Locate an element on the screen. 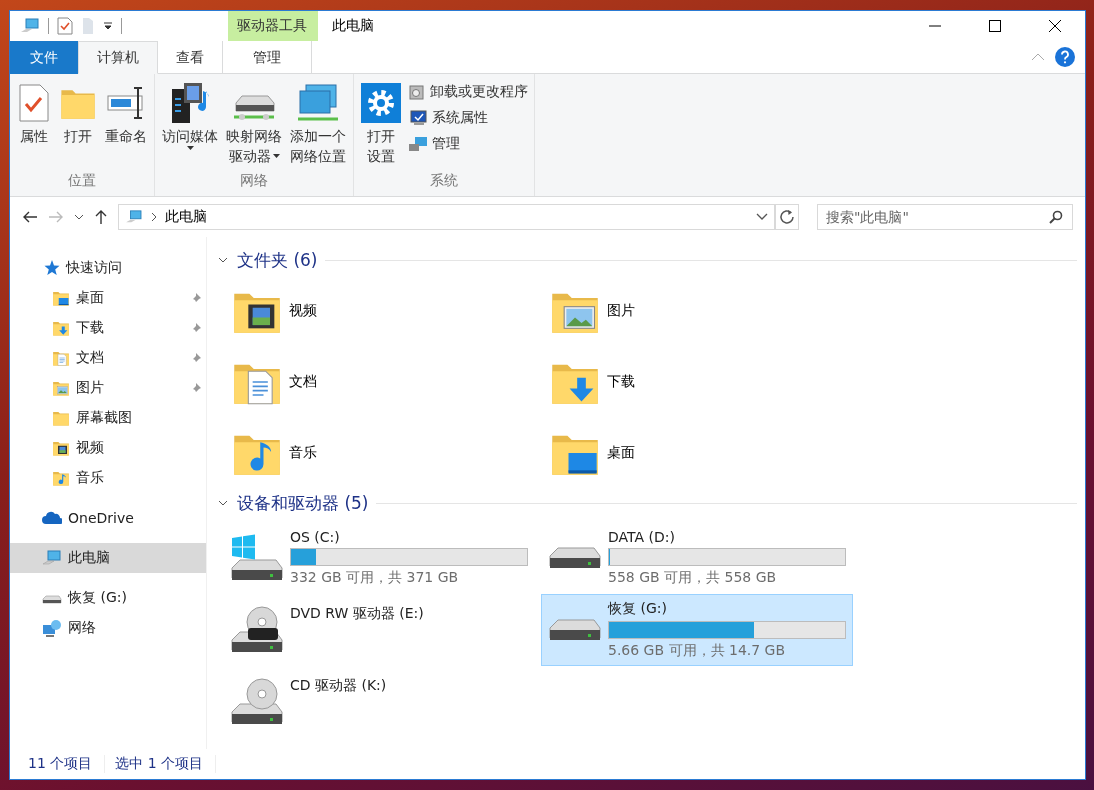  group-label: 网络 is located at coordinates (254, 181).